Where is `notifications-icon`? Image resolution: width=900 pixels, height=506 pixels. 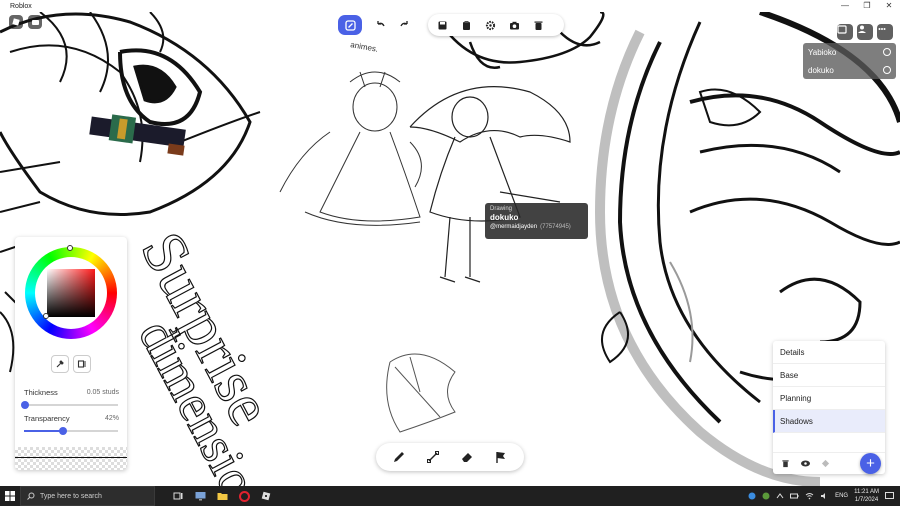 notifications-icon is located at coordinates (889, 496).